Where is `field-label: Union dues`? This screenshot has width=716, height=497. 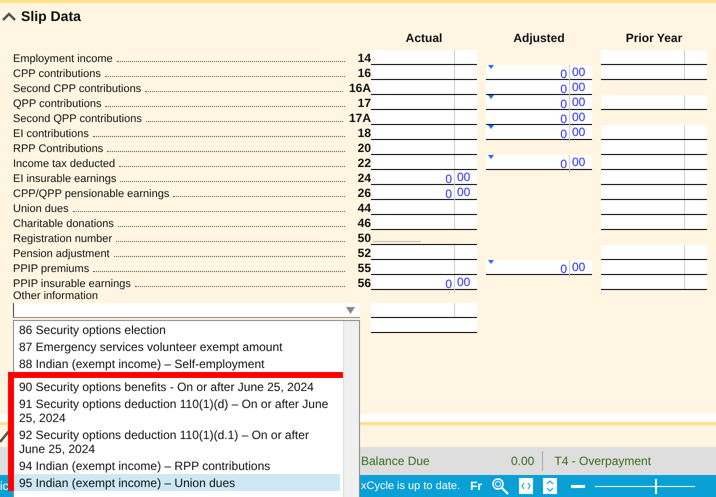 field-label: Union dues is located at coordinates (41, 209).